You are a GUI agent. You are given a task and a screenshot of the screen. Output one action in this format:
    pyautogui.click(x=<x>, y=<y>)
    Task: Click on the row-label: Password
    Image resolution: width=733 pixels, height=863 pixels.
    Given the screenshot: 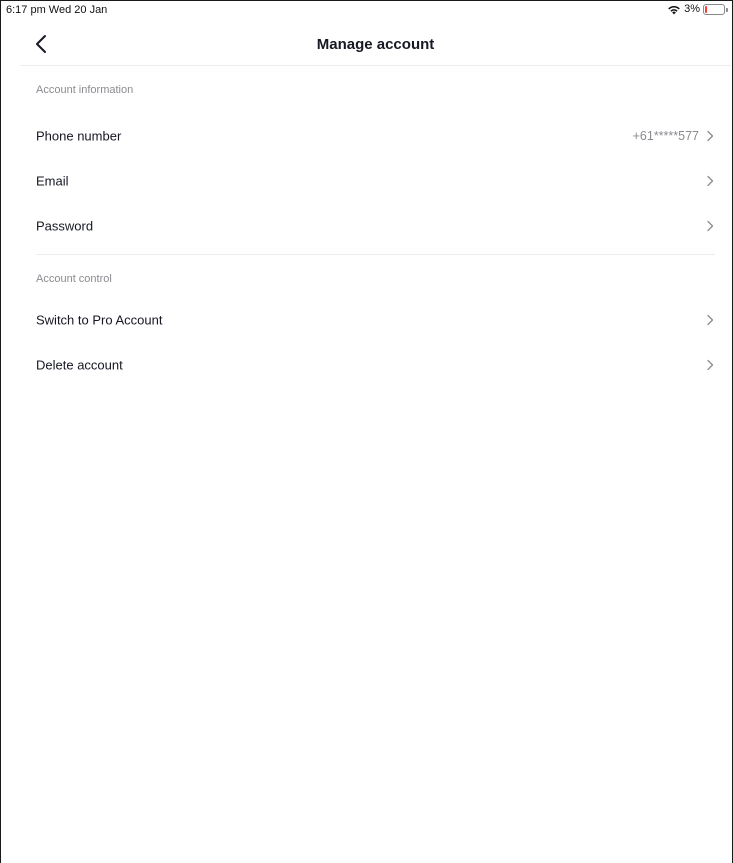 What is the action you would take?
    pyautogui.click(x=65, y=225)
    